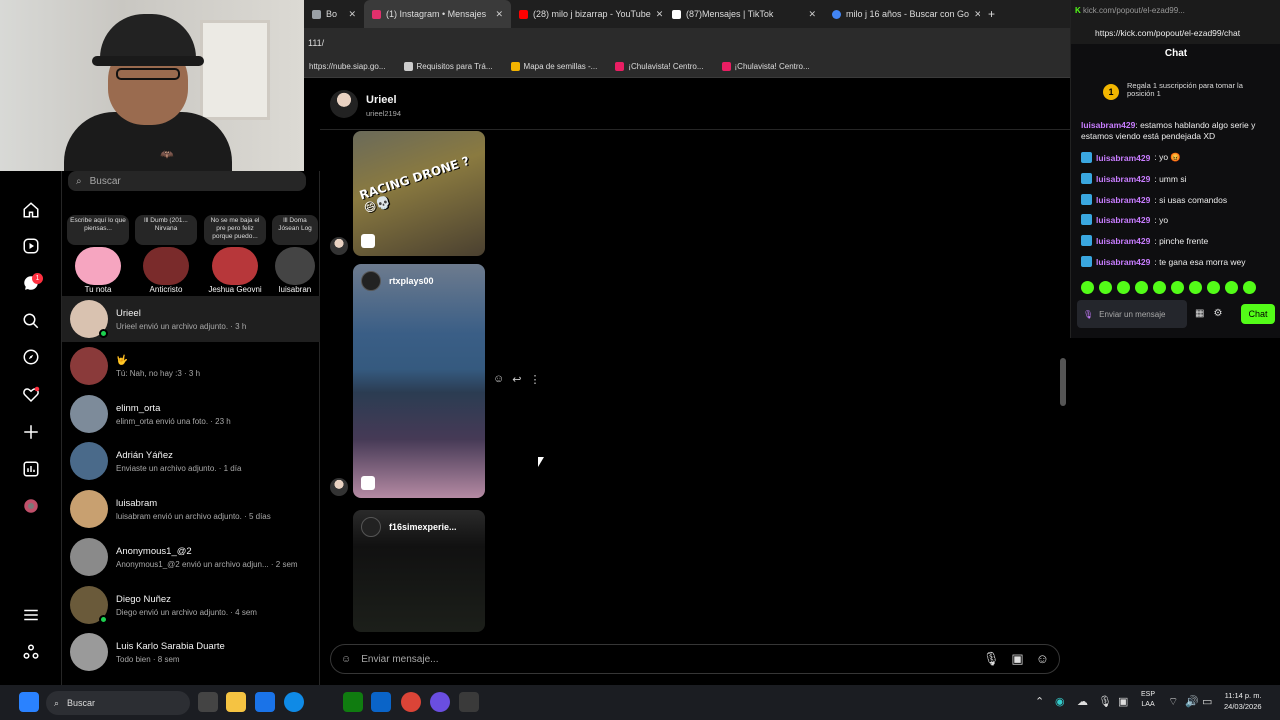 This screenshot has height=720, width=1280. Describe the element at coordinates (29, 702) in the screenshot. I see `windows-start-icon` at that location.